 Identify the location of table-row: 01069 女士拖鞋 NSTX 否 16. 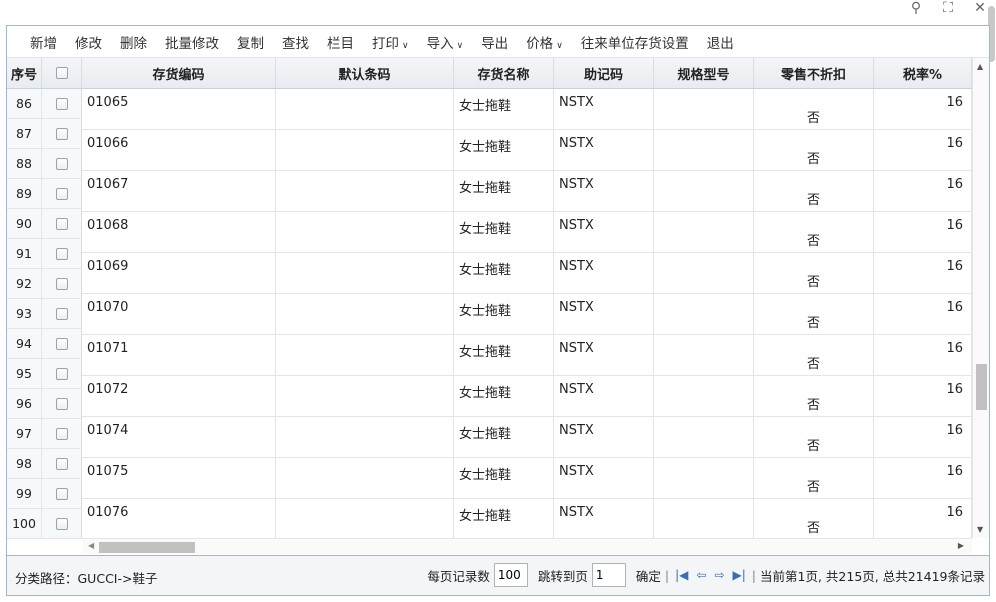
(527, 273).